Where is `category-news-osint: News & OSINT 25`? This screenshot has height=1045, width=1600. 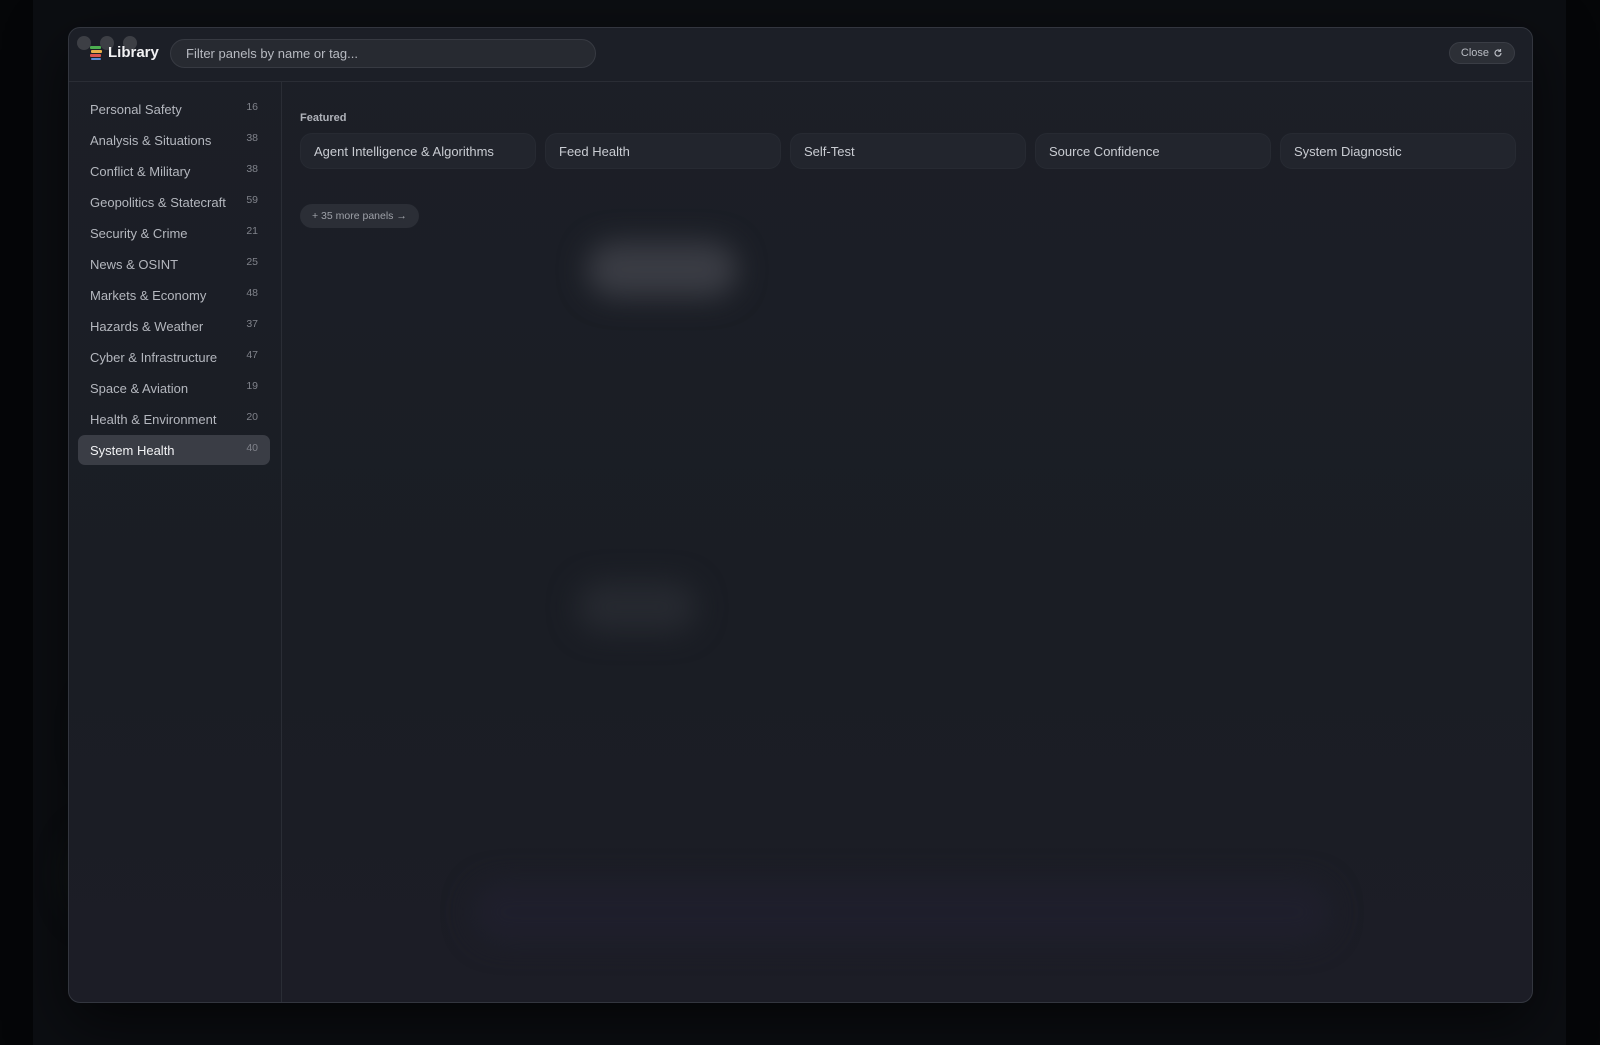
category-news-osint: News & OSINT 25 is located at coordinates (174, 264).